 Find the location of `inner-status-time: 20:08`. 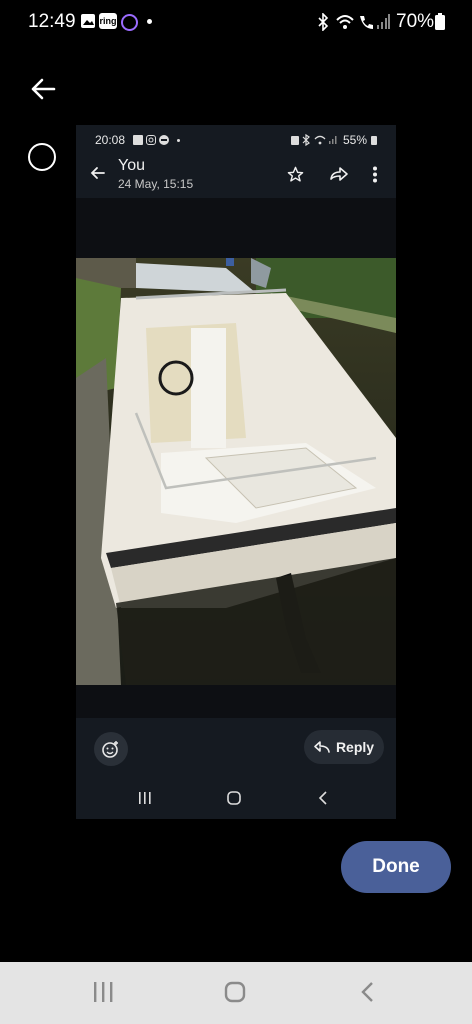

inner-status-time: 20:08 is located at coordinates (110, 140).